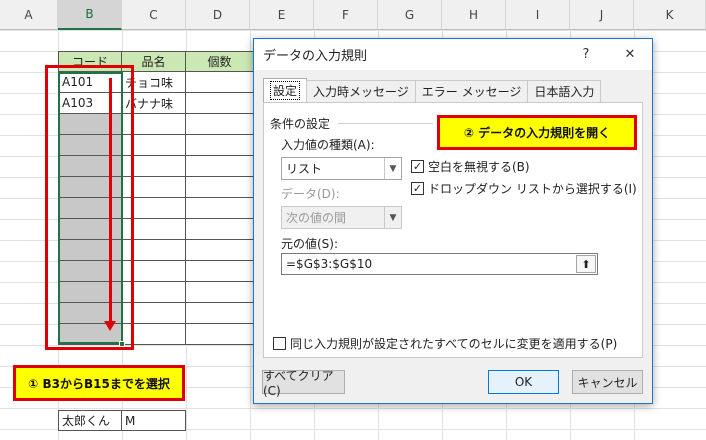 The width and height of the screenshot is (706, 440). Describe the element at coordinates (439, 264) in the screenshot. I see `source-input: =$G$3:$G$10 ⬆` at that location.